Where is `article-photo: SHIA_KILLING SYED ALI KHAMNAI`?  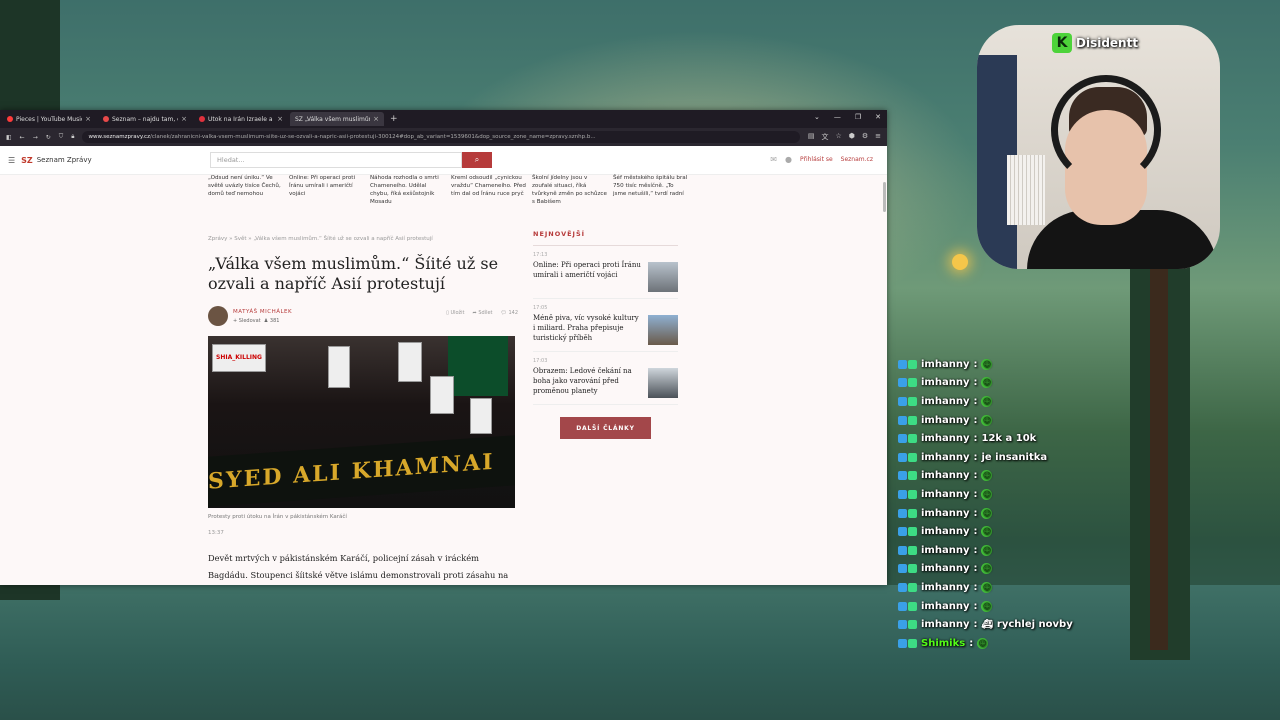 article-photo: SHIA_KILLING SYED ALI KHAMNAI is located at coordinates (361, 422).